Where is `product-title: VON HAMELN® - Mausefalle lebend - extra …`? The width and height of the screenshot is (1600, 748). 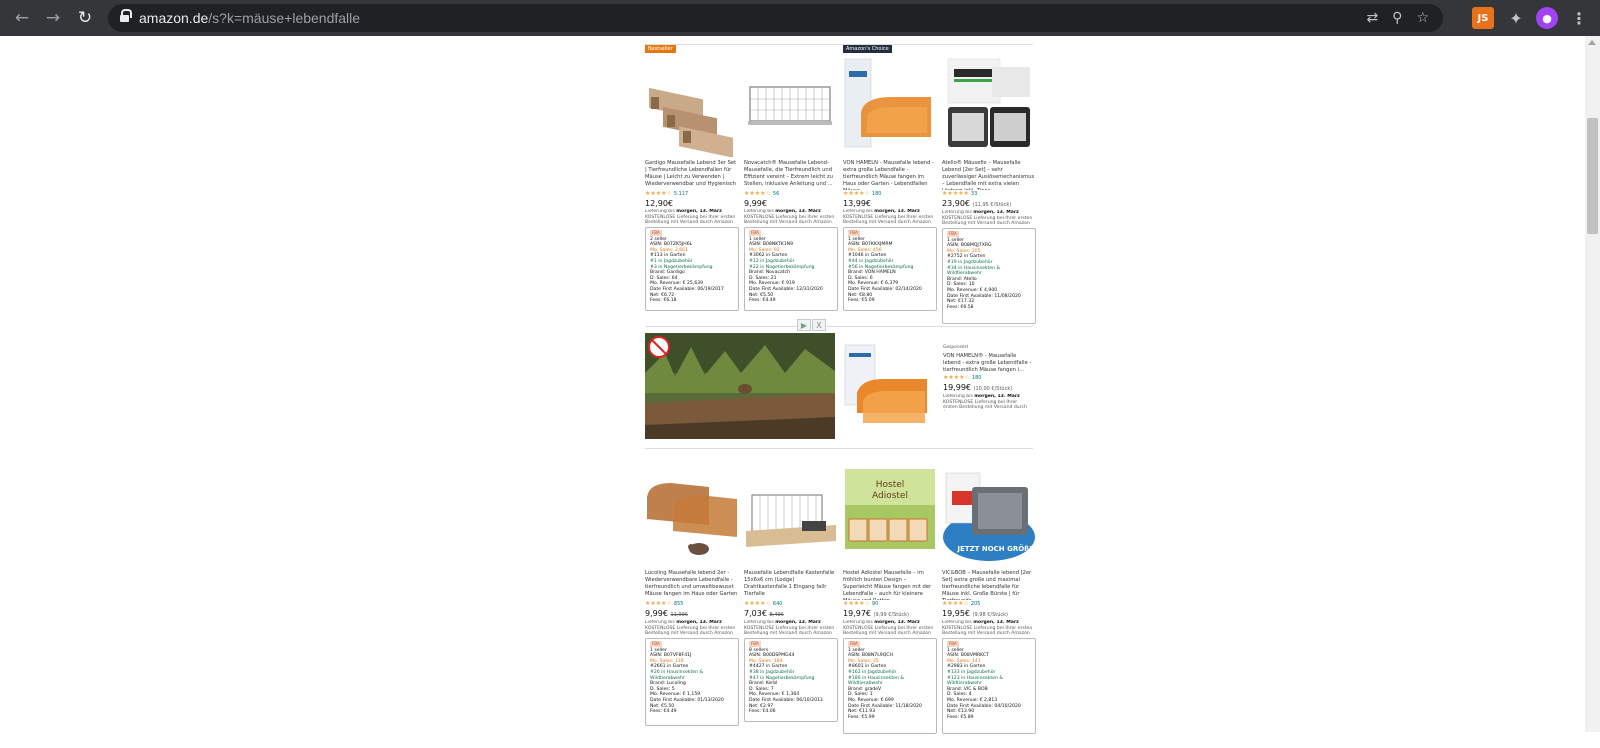
product-title: VON HAMELN® - Mausefalle lebend - extra … is located at coordinates (988, 363).